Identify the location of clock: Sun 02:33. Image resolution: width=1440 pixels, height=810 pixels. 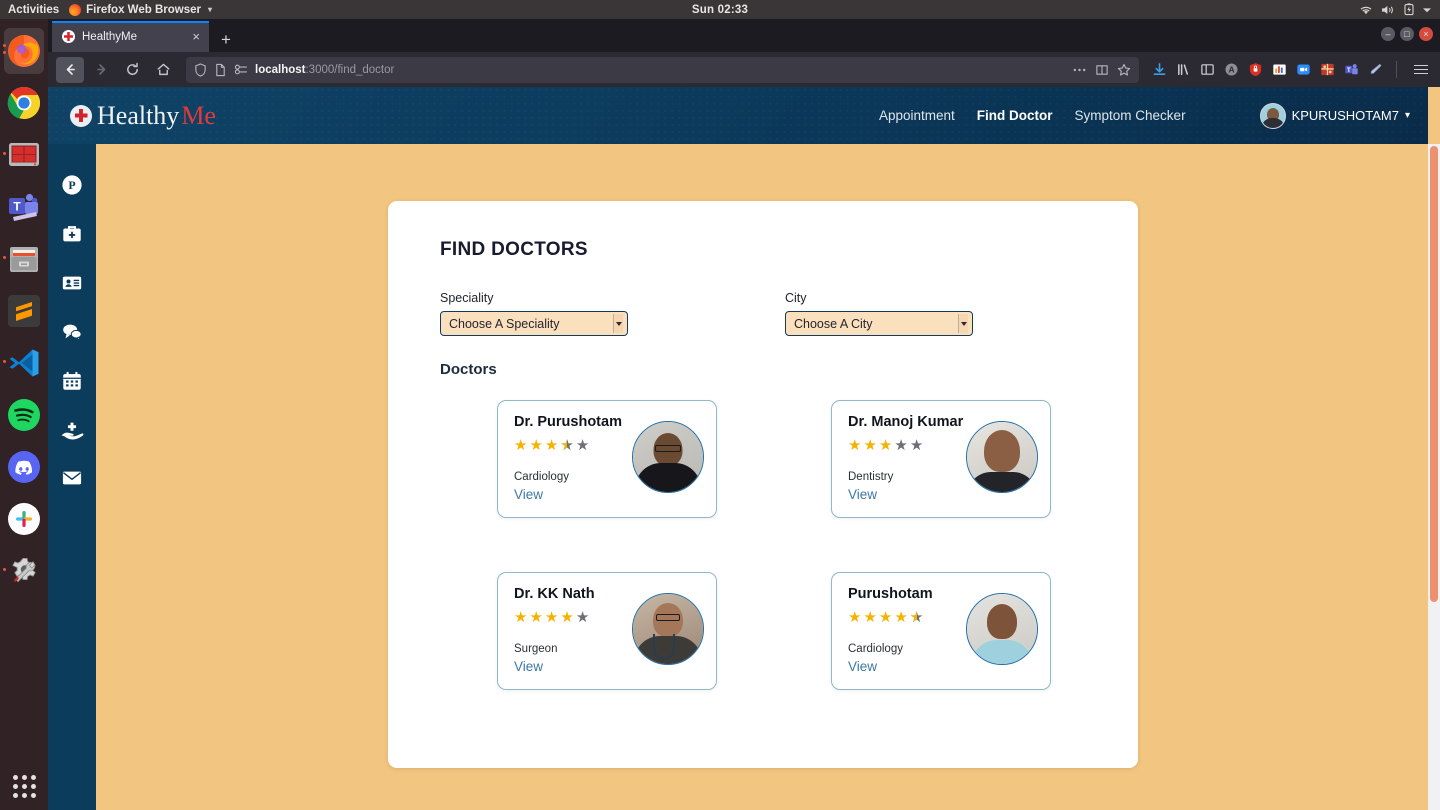
(720, 10).